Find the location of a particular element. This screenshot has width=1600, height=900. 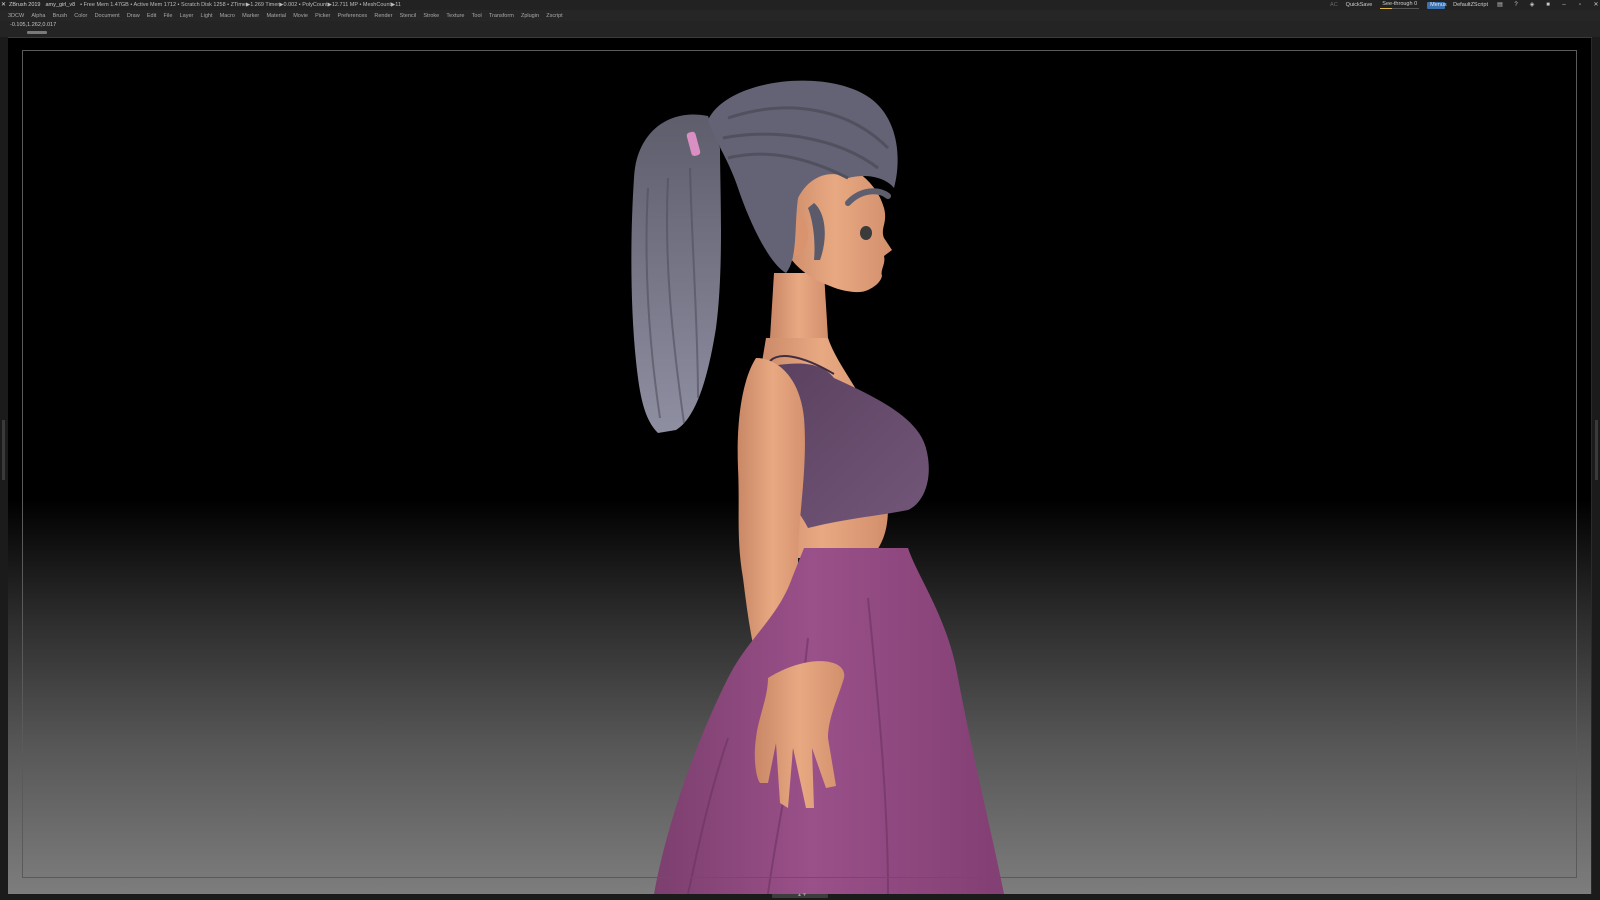

lock-icon: ■ is located at coordinates (1548, 5).